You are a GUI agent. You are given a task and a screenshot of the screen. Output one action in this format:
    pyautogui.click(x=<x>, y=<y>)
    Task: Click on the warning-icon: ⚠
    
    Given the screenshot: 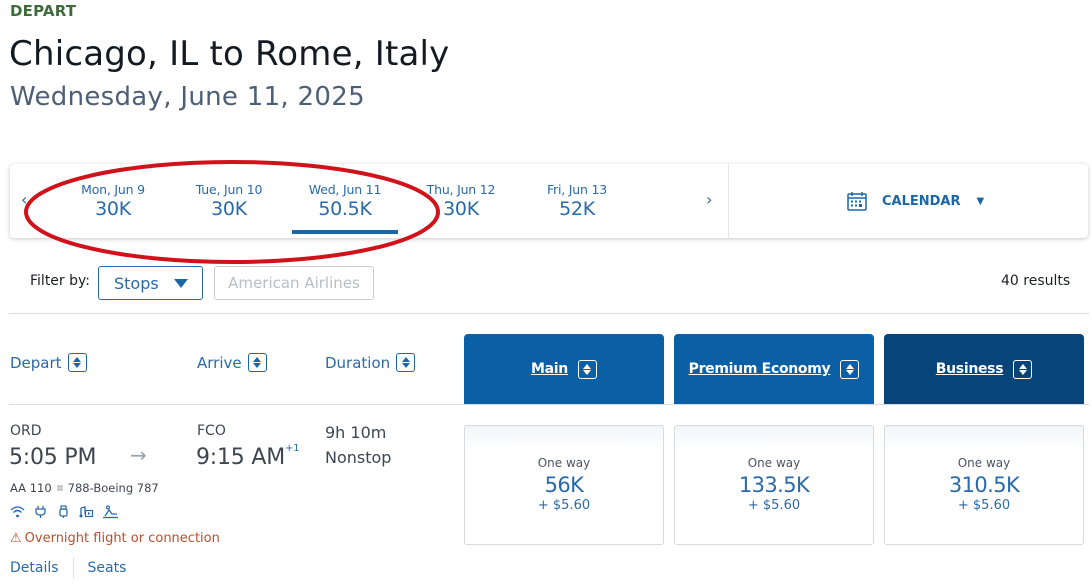 What is the action you would take?
    pyautogui.click(x=16, y=538)
    